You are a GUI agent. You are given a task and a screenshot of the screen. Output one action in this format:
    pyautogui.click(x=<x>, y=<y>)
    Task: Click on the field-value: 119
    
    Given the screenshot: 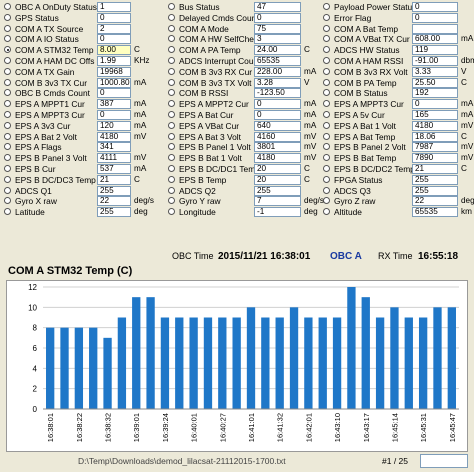 What is the action you would take?
    pyautogui.click(x=435, y=50)
    